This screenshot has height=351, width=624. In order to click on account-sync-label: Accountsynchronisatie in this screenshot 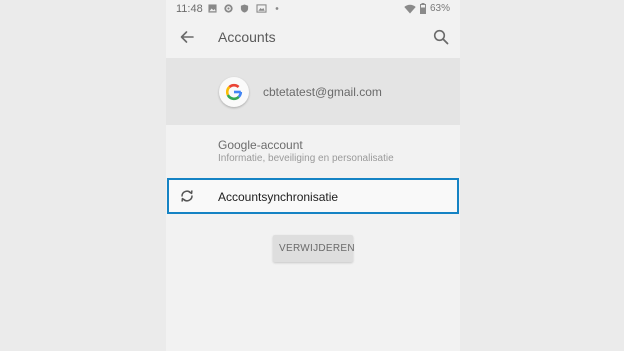, I will do `click(278, 197)`.